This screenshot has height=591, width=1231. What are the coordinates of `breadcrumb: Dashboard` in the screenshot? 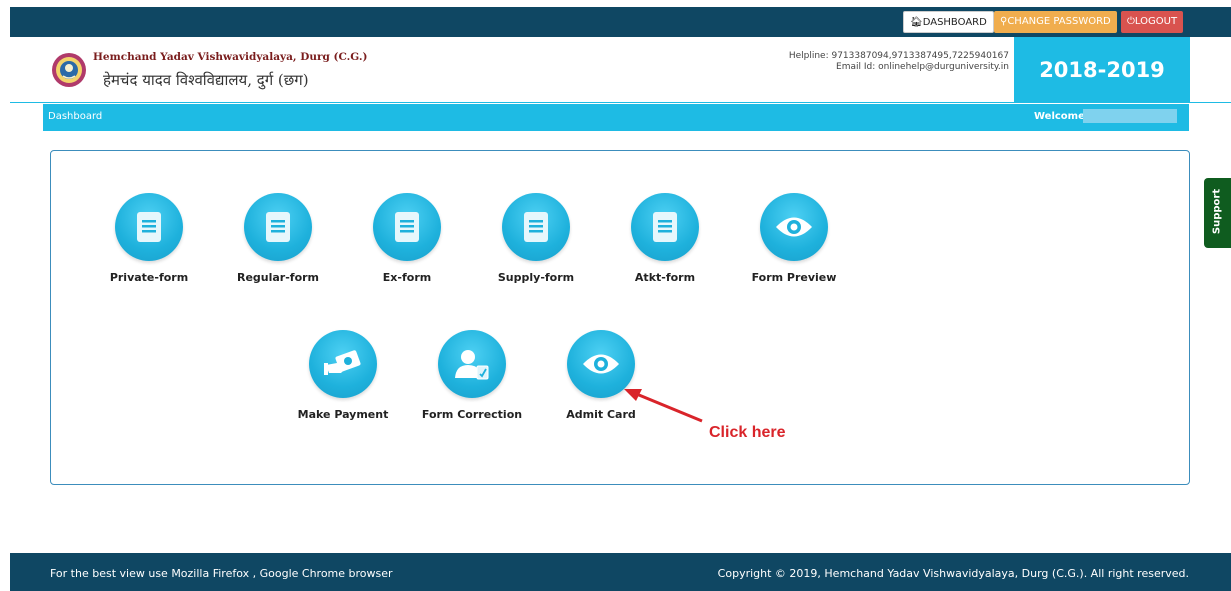 It's located at (75, 116).